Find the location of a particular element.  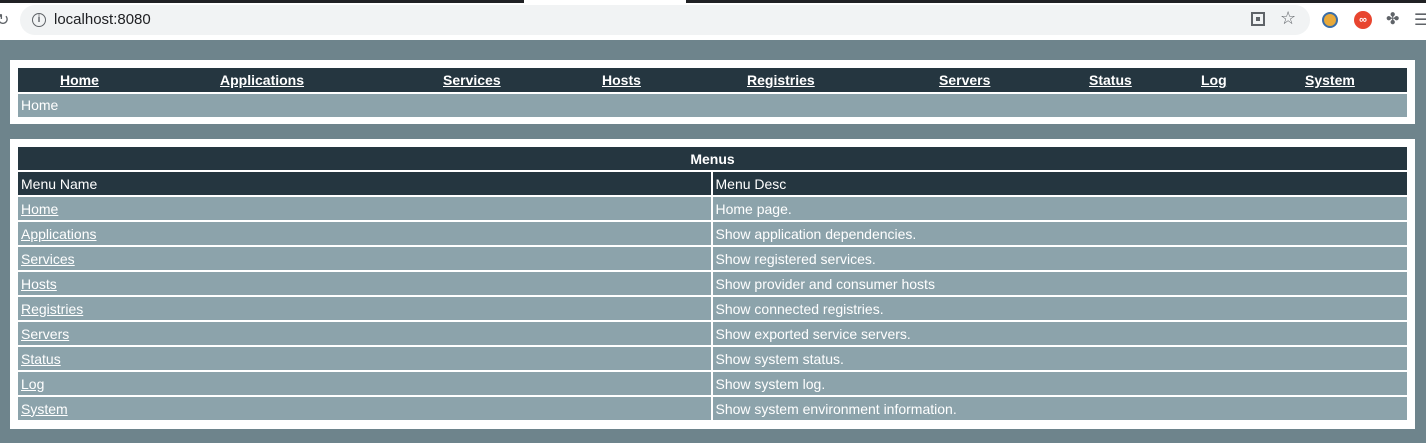

extensions-puzzle-icon: ✤ is located at coordinates (1392, 19).